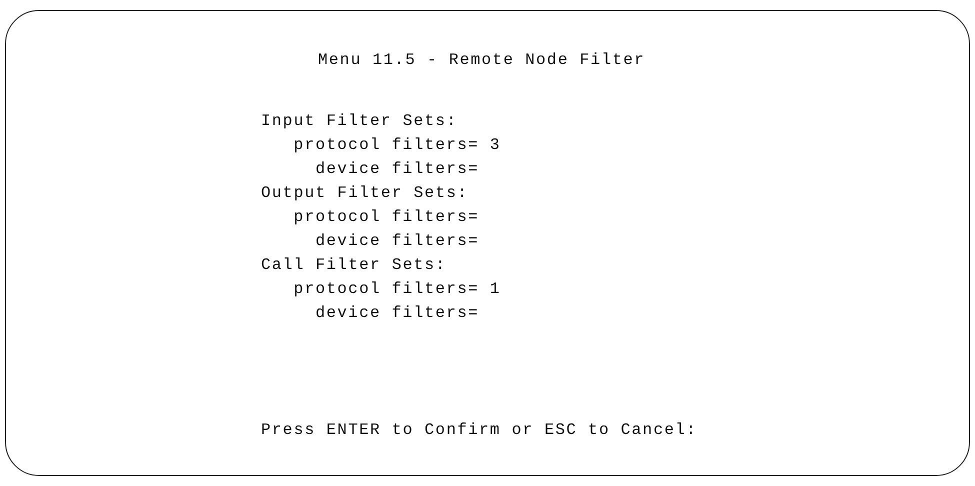 Image resolution: width=975 pixels, height=486 pixels. What do you see at coordinates (359, 121) in the screenshot?
I see `section-heading: Input Filter Sets:` at bounding box center [359, 121].